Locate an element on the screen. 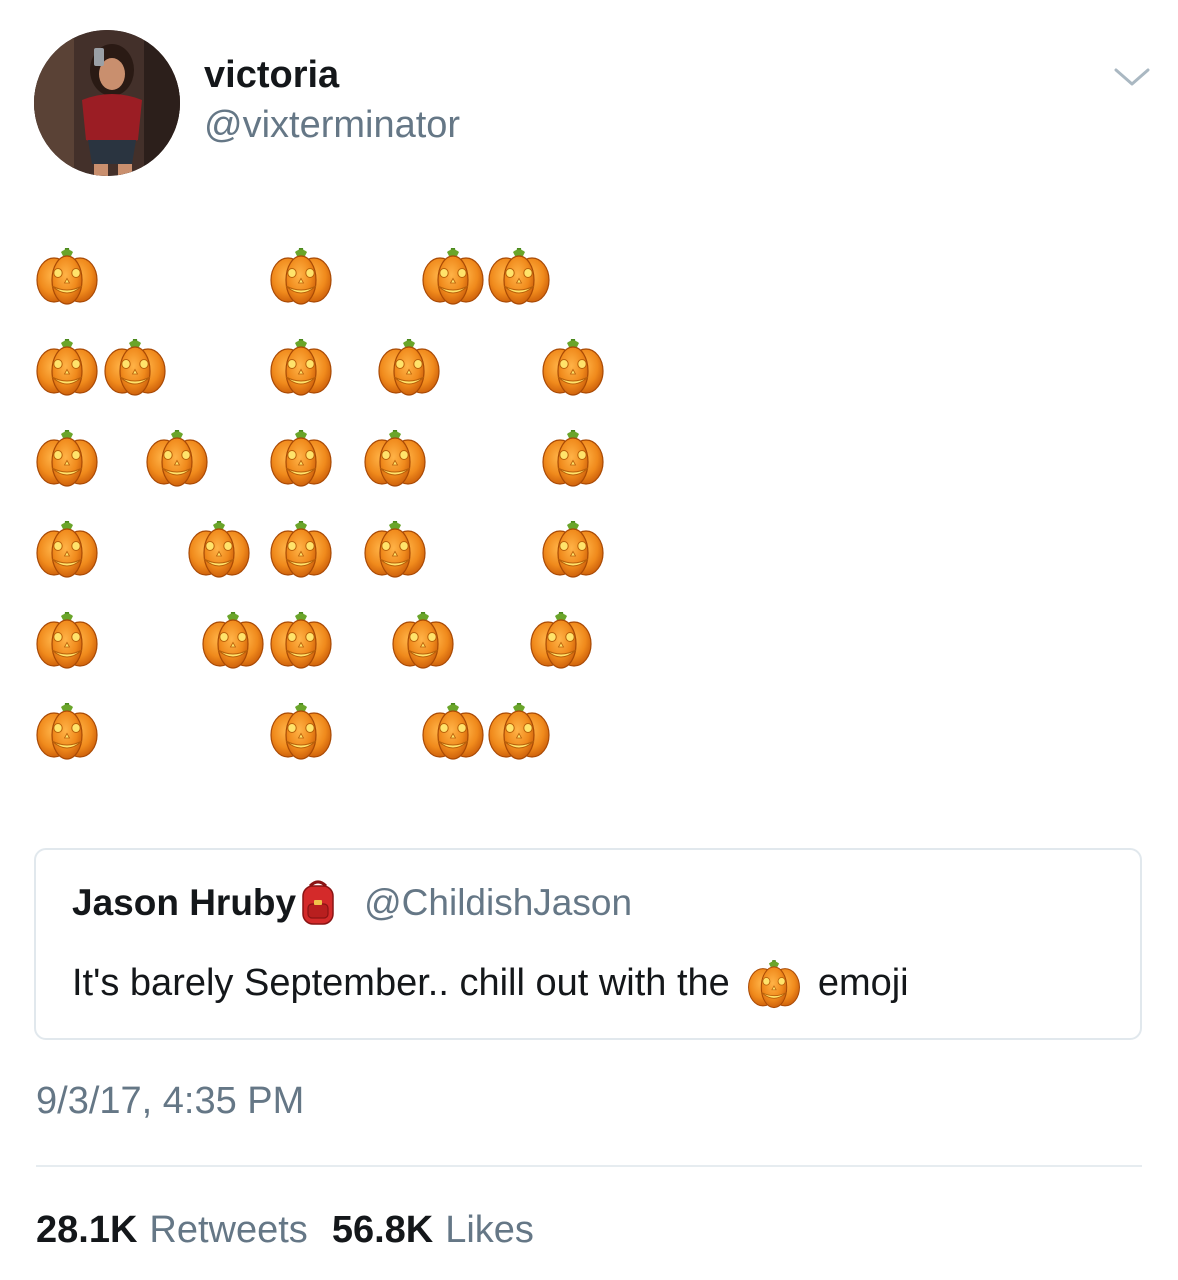  tweet-timestamp: 9/3/17, 4:35 PM is located at coordinates (170, 1101).